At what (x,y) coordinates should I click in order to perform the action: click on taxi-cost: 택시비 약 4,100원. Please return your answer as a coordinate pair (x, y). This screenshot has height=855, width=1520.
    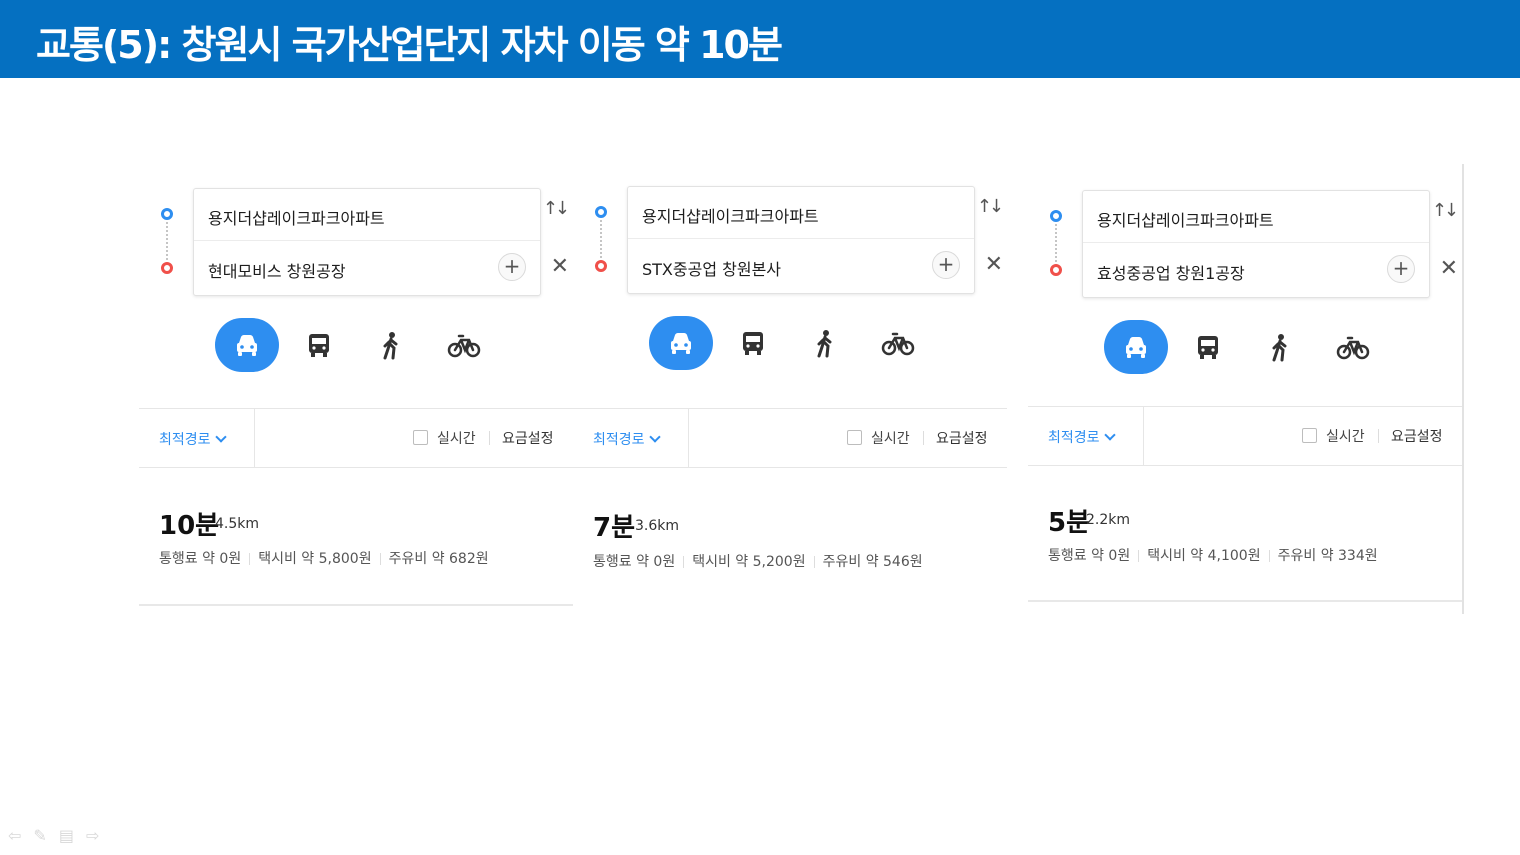
    Looking at the image, I should click on (1204, 556).